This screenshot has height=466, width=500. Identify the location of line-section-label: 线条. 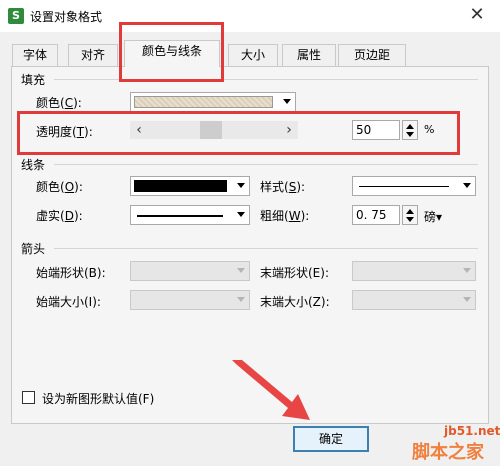
(33, 165).